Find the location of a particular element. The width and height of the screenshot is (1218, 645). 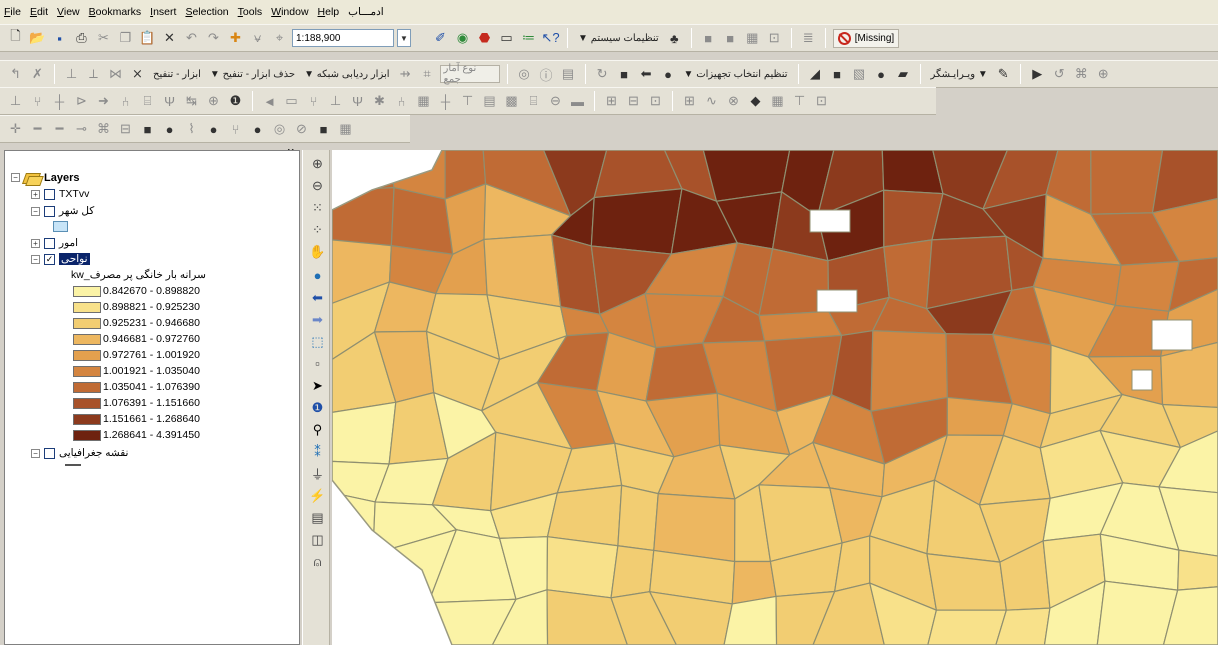

full-extent-icon: ● is located at coordinates (317, 275).